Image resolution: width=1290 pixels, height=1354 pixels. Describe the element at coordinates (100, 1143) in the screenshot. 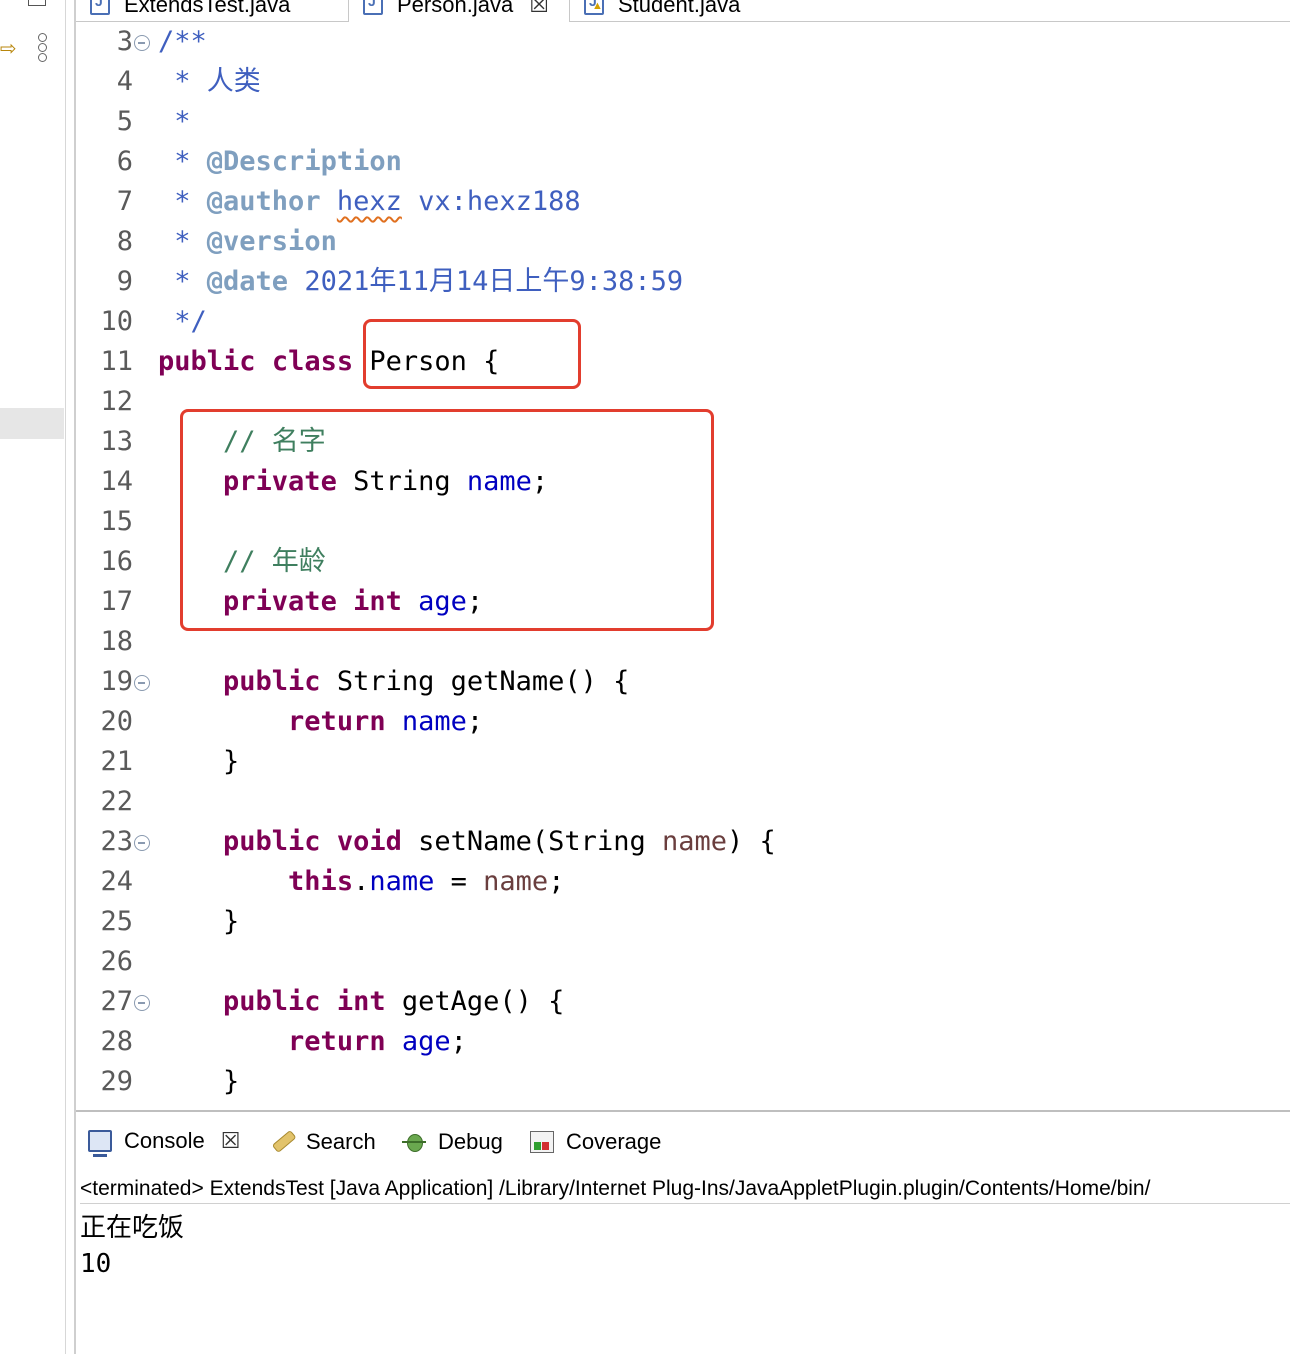

I see `console-icon` at that location.